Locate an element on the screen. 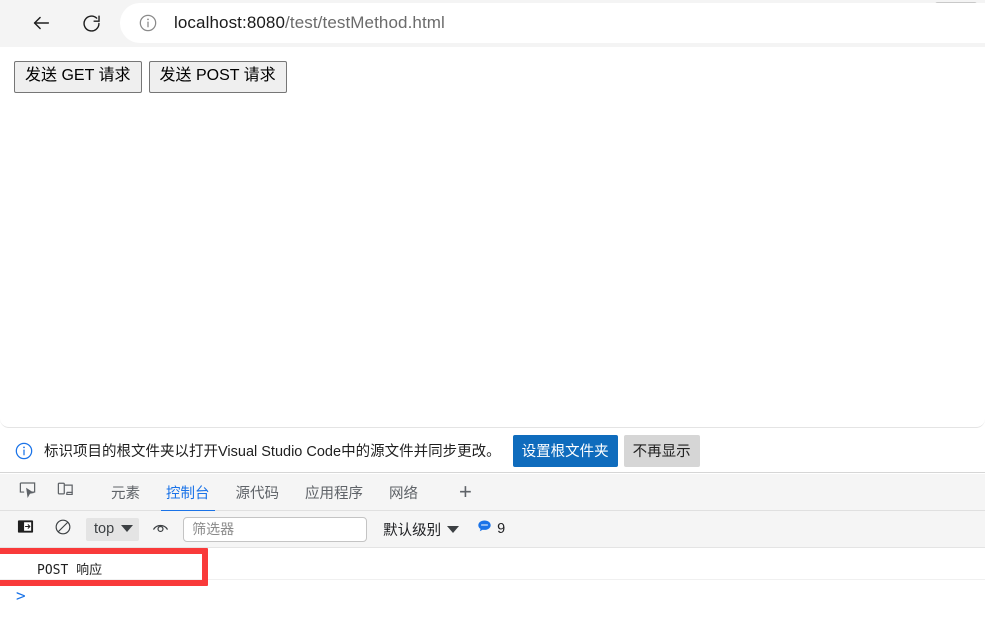 The width and height of the screenshot is (985, 644). devtools-tabbar: 元素 控制台 源代码 应用程序 网络 + is located at coordinates (492, 492).